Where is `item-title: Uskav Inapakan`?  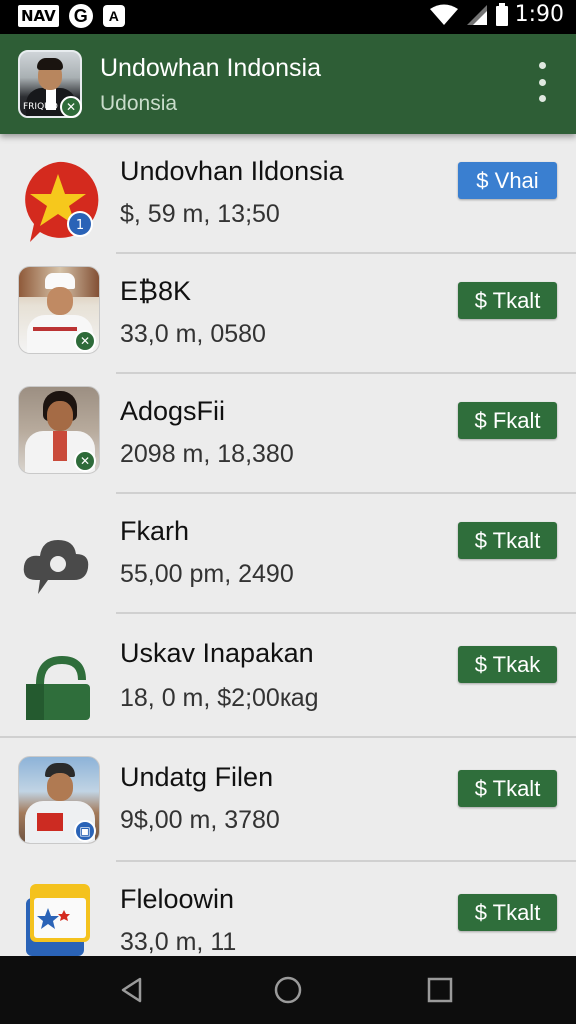 item-title: Uskav Inapakan is located at coordinates (217, 653).